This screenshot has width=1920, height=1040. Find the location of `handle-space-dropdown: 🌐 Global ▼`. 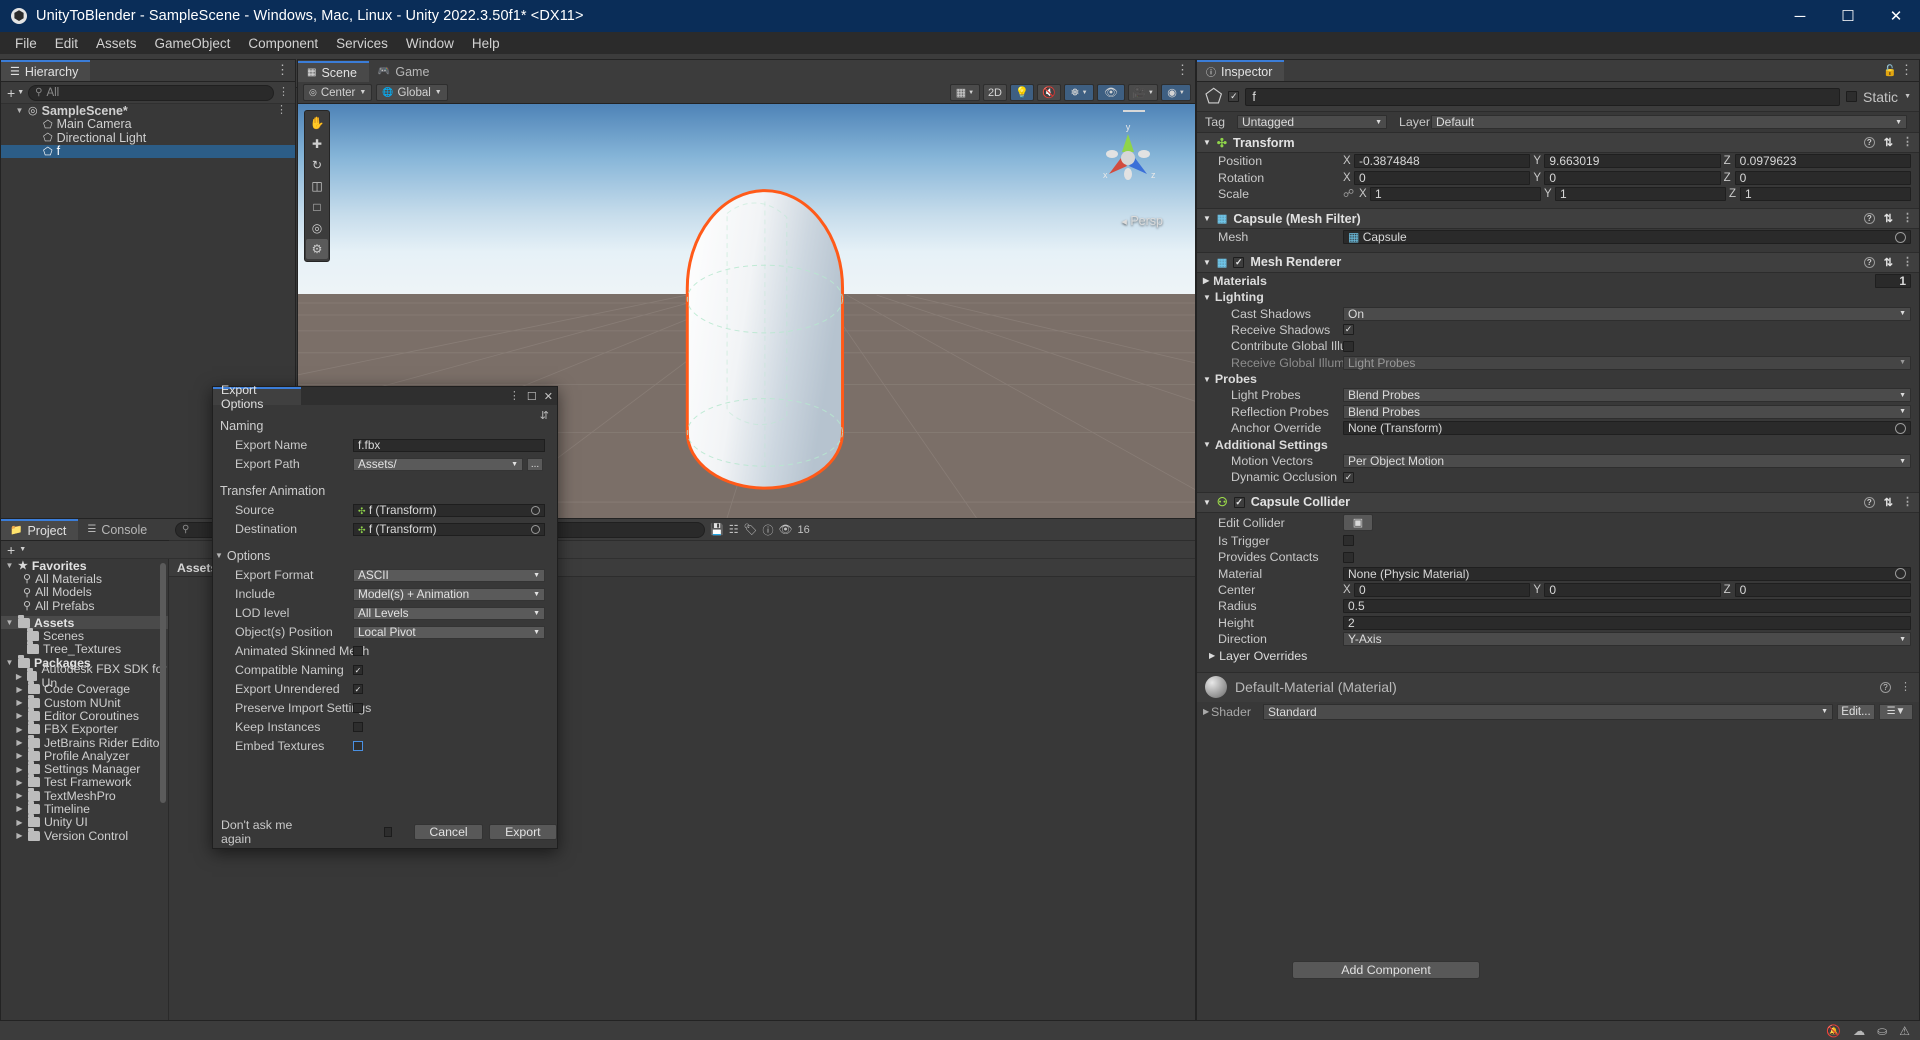

handle-space-dropdown: 🌐 Global ▼ is located at coordinates (412, 92).